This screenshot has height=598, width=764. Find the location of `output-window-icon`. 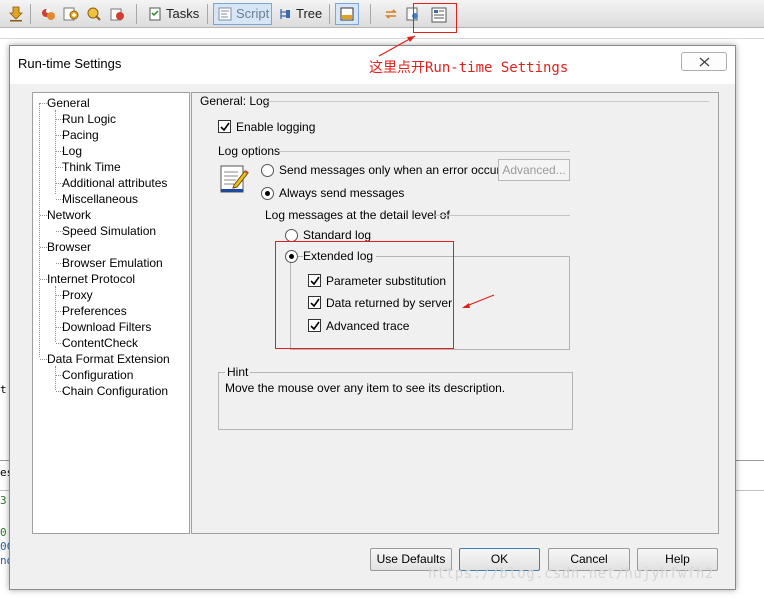

output-window-icon is located at coordinates (347, 14).